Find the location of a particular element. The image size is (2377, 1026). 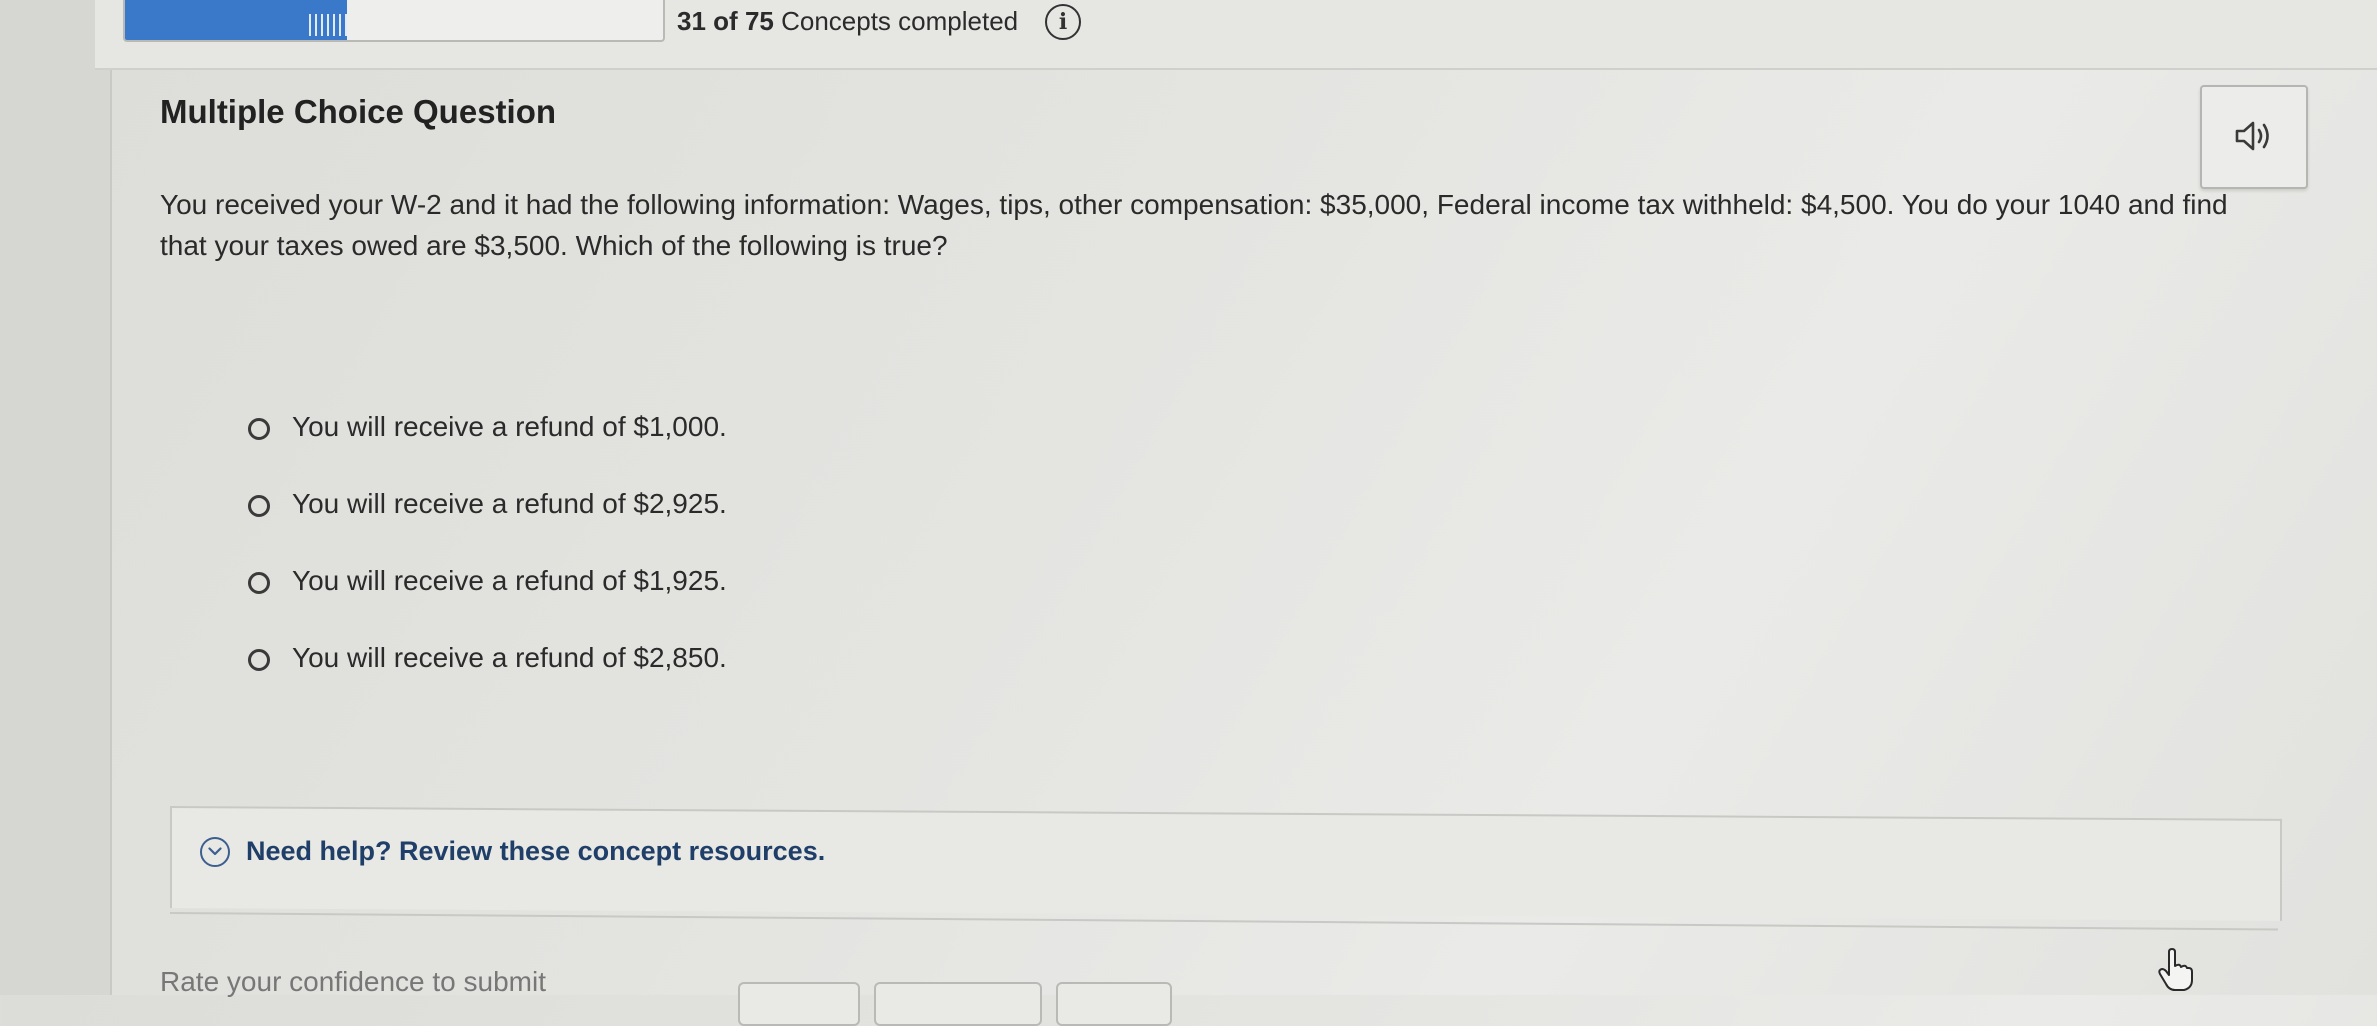

answer-option-label: You will receive a refund of $2,925. is located at coordinates (509, 503).